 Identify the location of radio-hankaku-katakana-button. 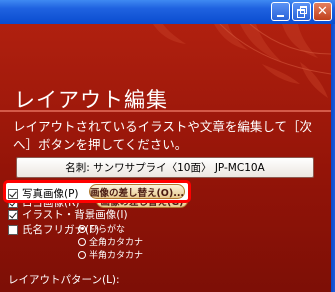
(82, 254).